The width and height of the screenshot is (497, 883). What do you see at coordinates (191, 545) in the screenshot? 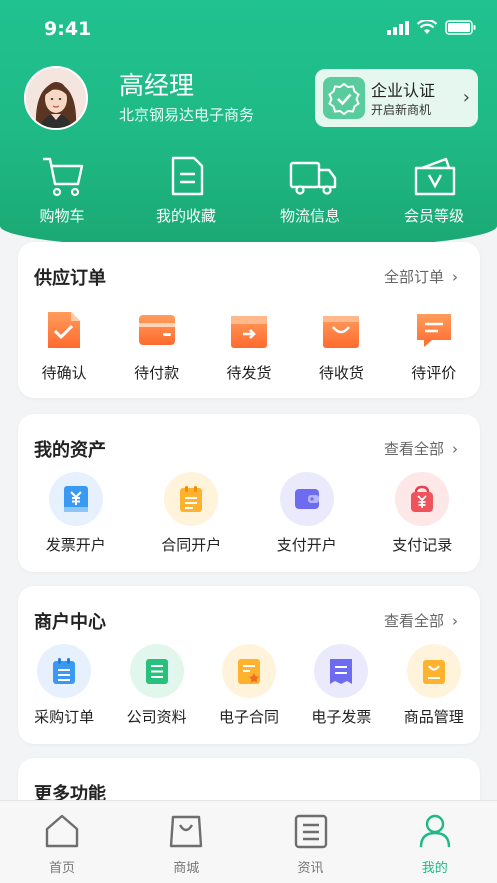
I see `asset-label: 合同开户` at bounding box center [191, 545].